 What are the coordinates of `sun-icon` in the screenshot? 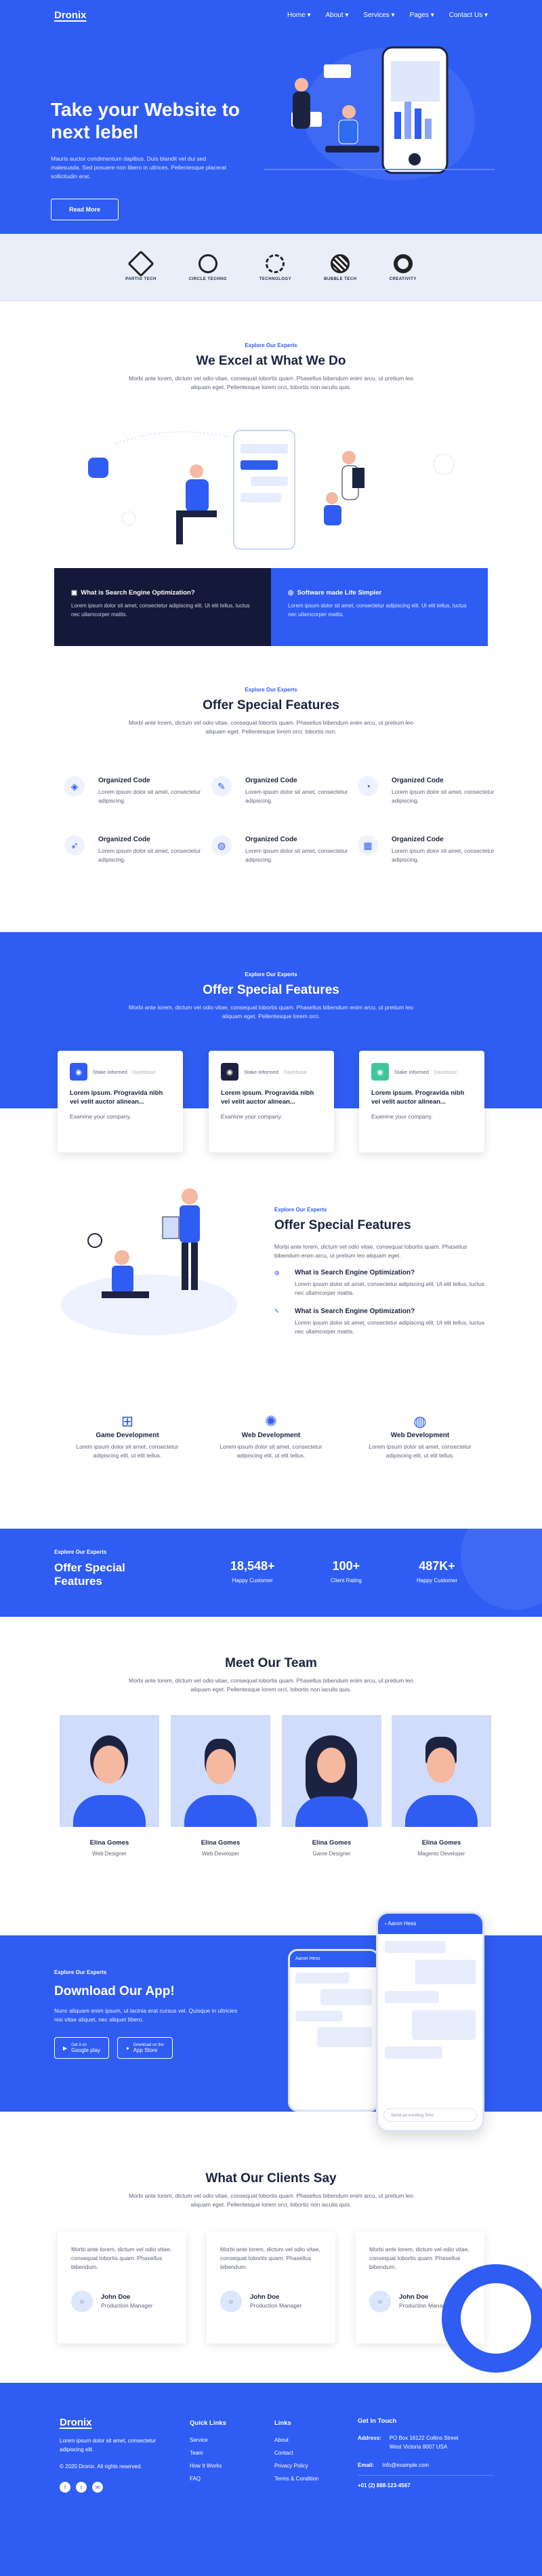 It's located at (275, 263).